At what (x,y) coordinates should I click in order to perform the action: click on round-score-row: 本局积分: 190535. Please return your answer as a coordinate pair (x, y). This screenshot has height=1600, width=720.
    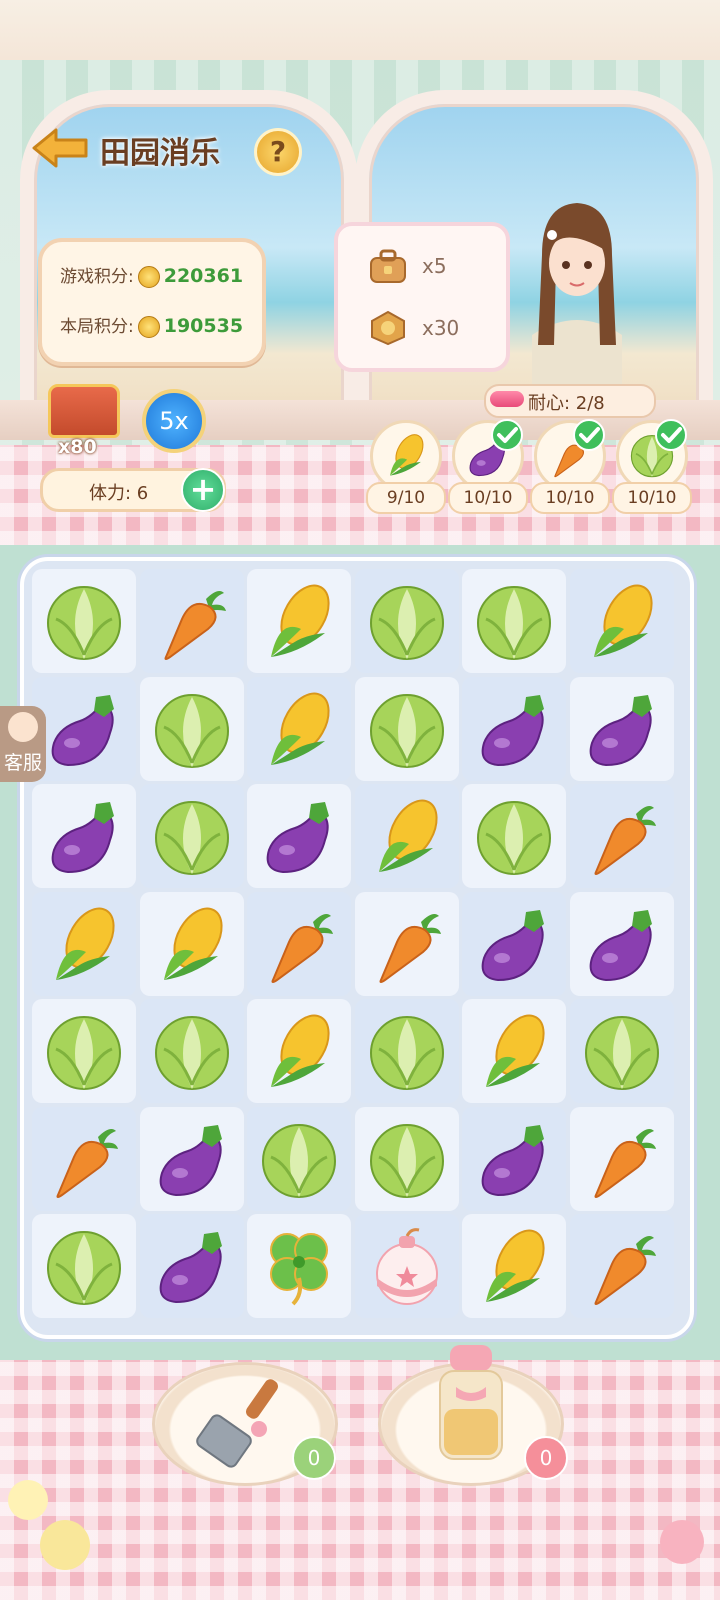
    Looking at the image, I should click on (151, 325).